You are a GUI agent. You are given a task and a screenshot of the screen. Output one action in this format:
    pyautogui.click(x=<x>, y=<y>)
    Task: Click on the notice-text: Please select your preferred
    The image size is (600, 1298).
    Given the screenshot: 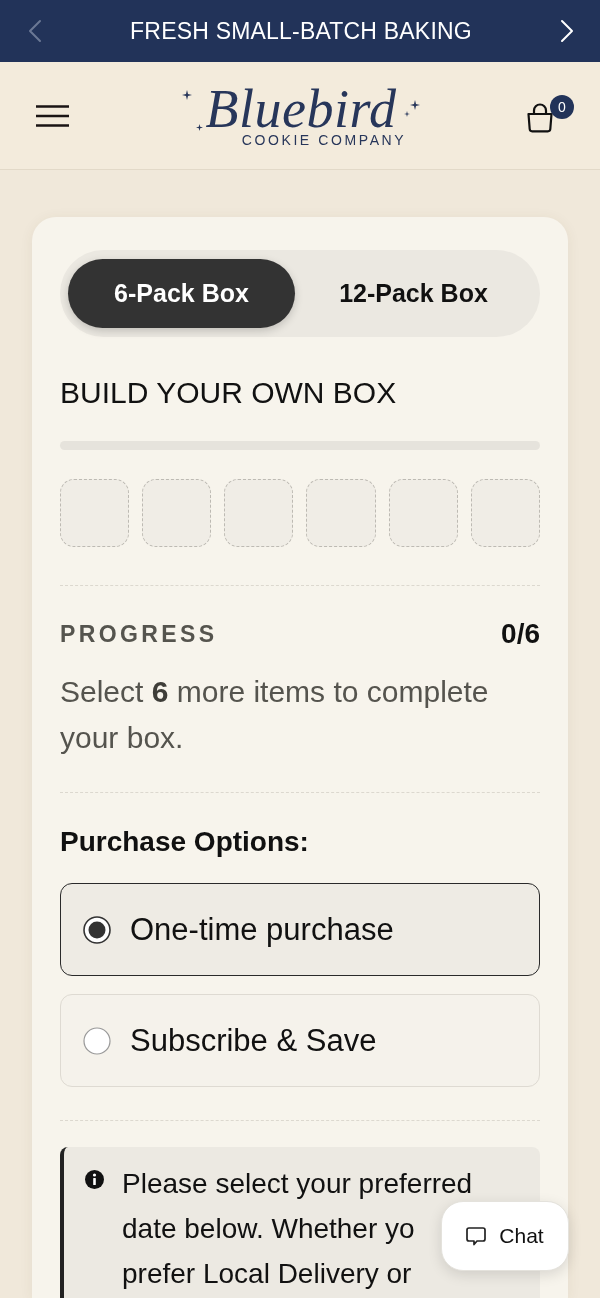 What is the action you would take?
    pyautogui.click(x=297, y=1183)
    